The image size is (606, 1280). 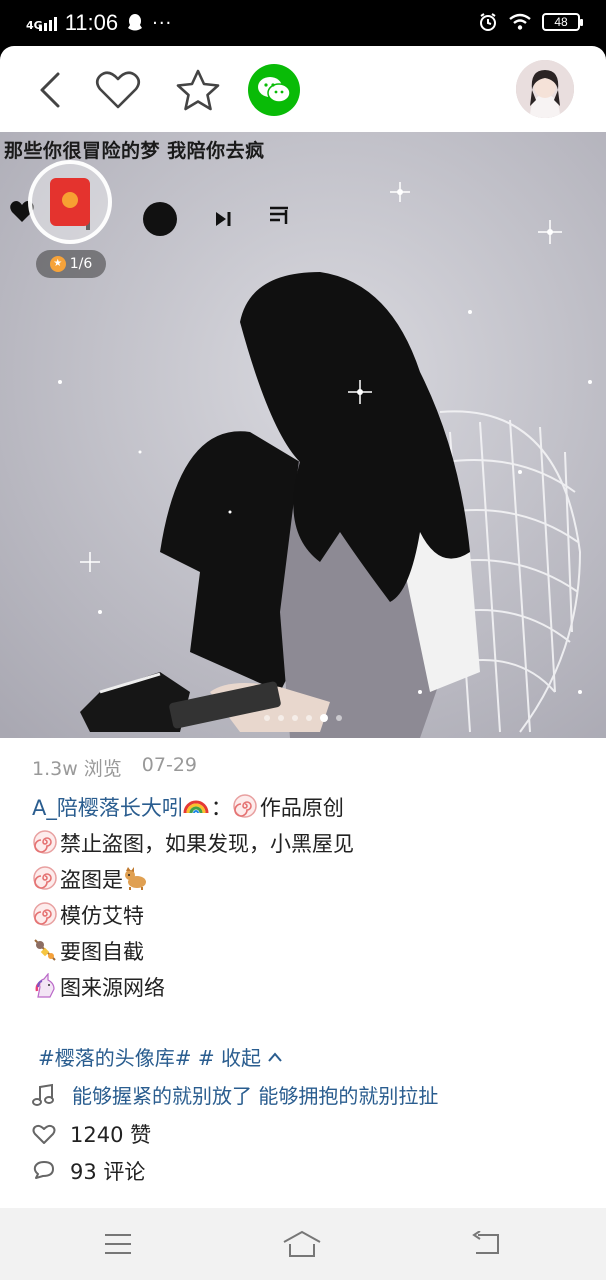 I want to click on desc-line-5: 要图自截, so click(x=307, y=952).